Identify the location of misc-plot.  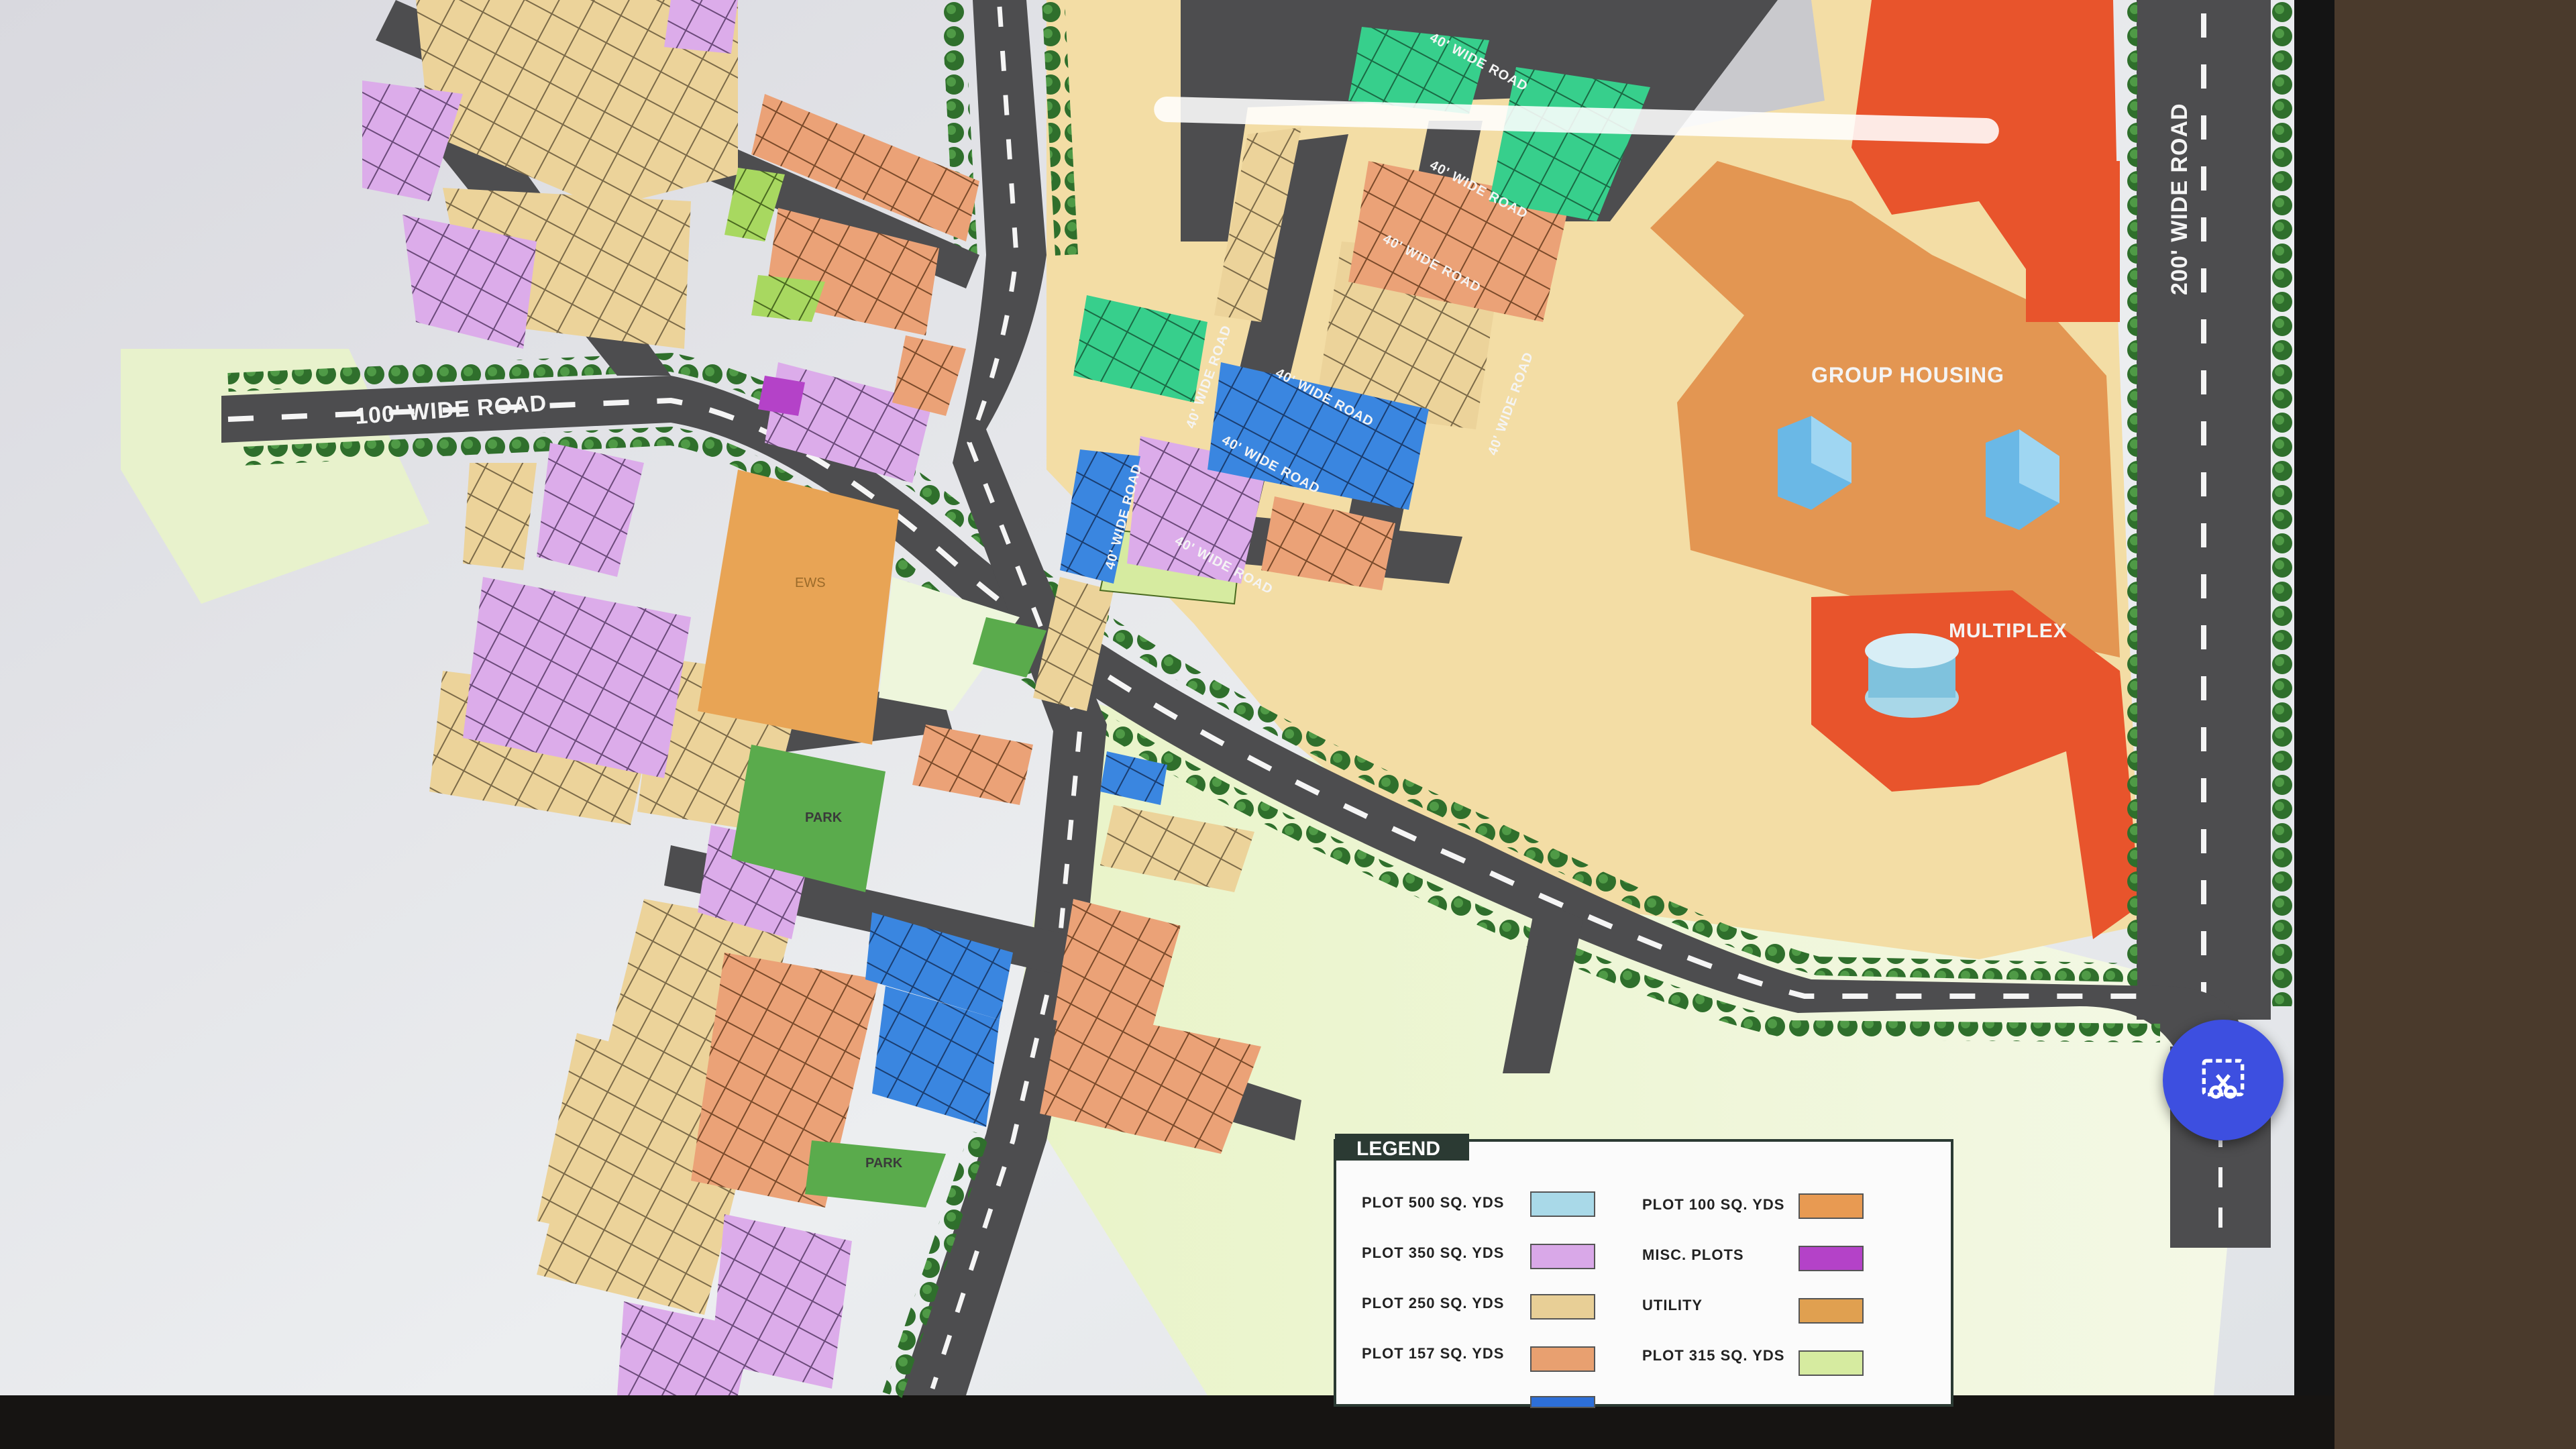
(781, 396).